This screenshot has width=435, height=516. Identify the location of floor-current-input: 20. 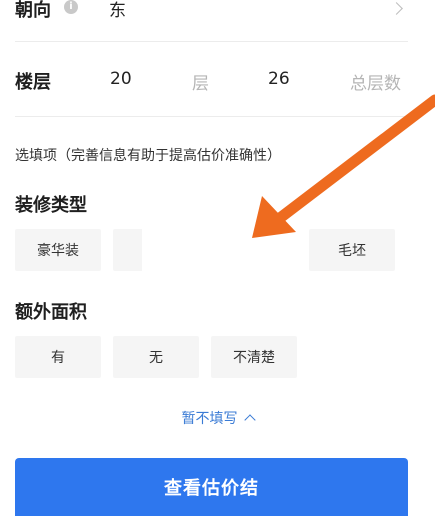
(121, 79).